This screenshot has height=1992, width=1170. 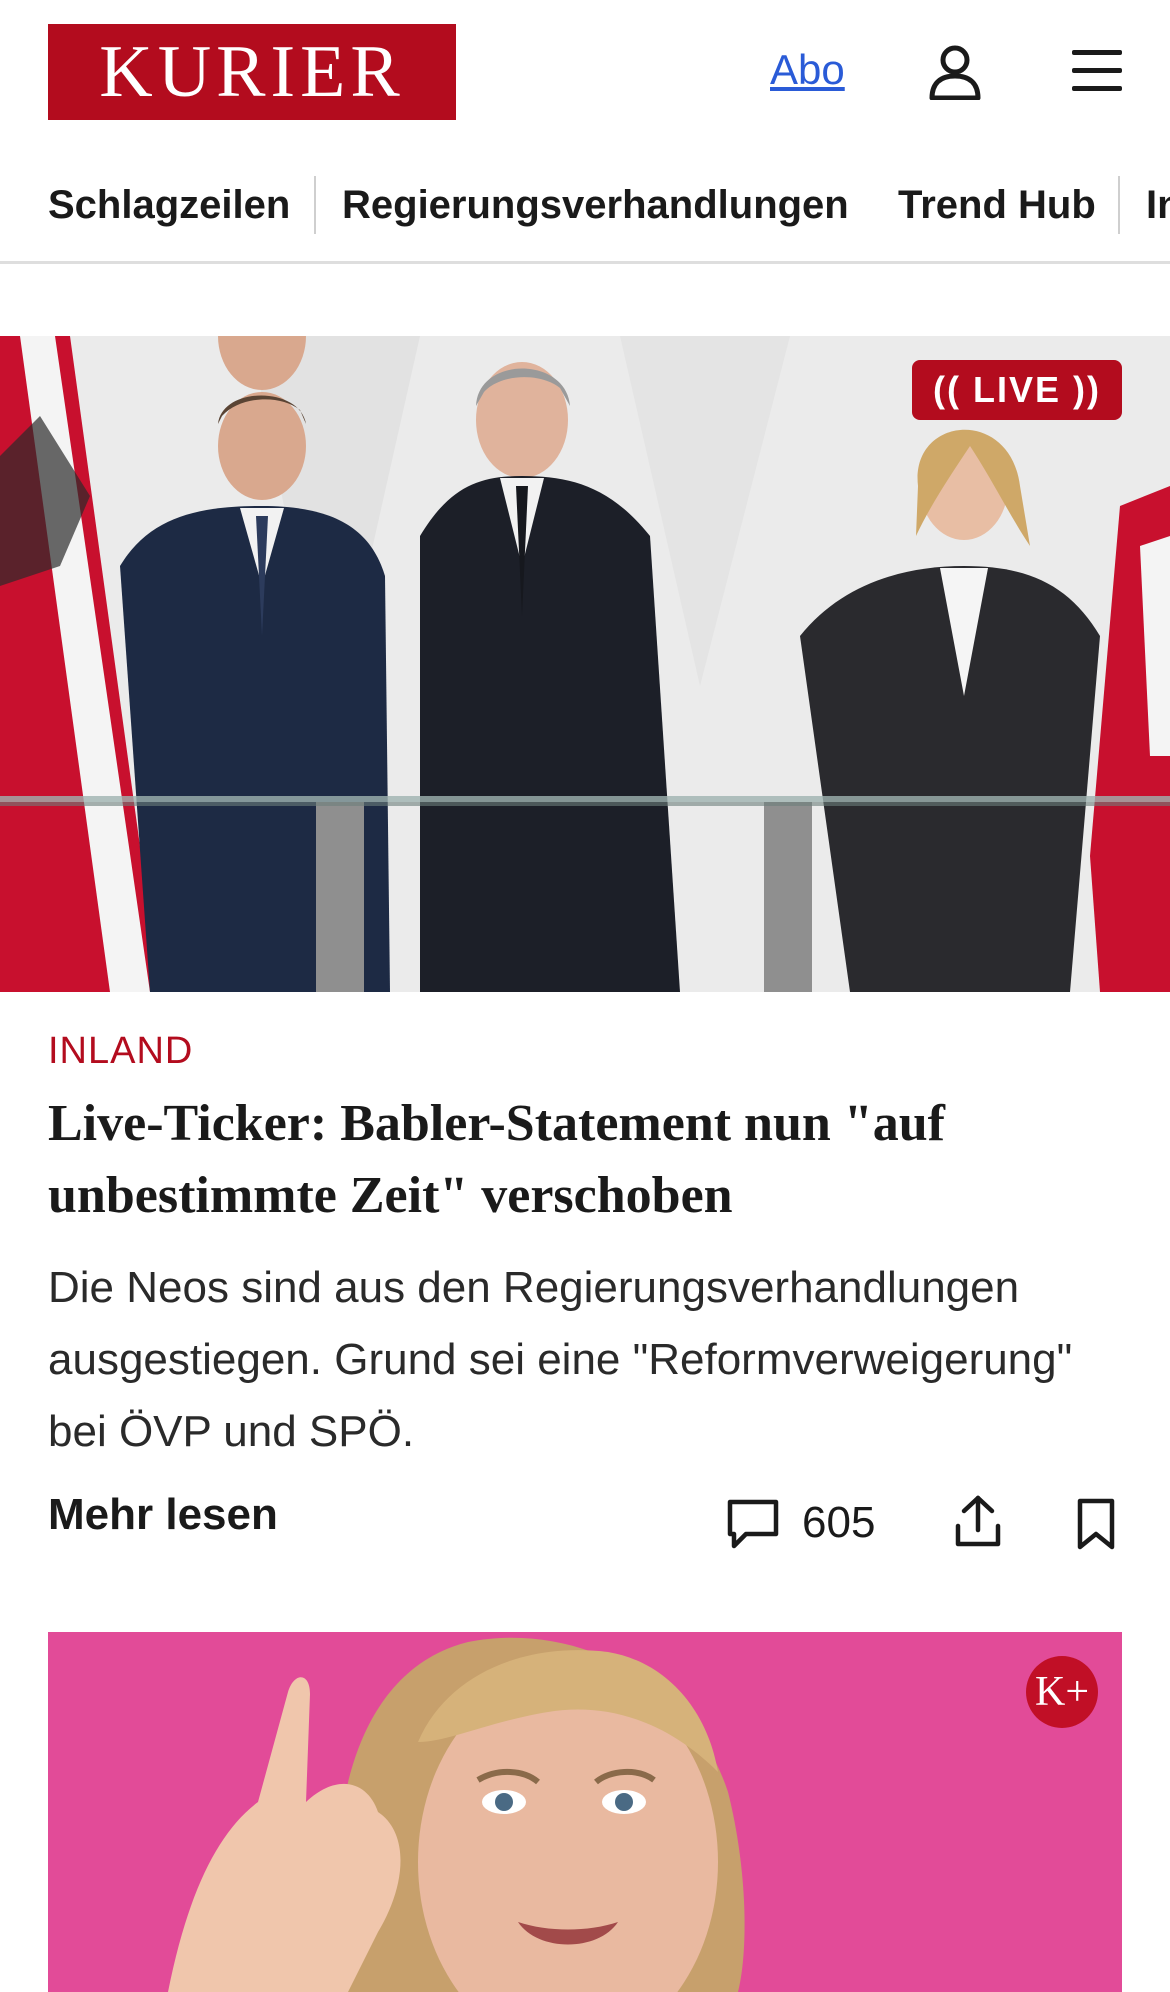 What do you see at coordinates (838, 1523) in the screenshot?
I see `comment-count: 605` at bounding box center [838, 1523].